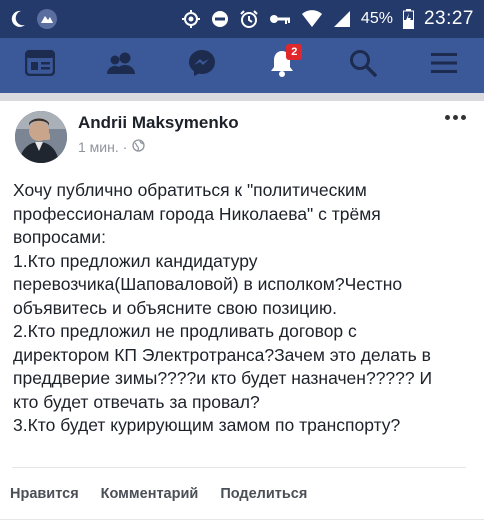 The height and width of the screenshot is (531, 484). I want to click on nav-search, so click(363, 66).